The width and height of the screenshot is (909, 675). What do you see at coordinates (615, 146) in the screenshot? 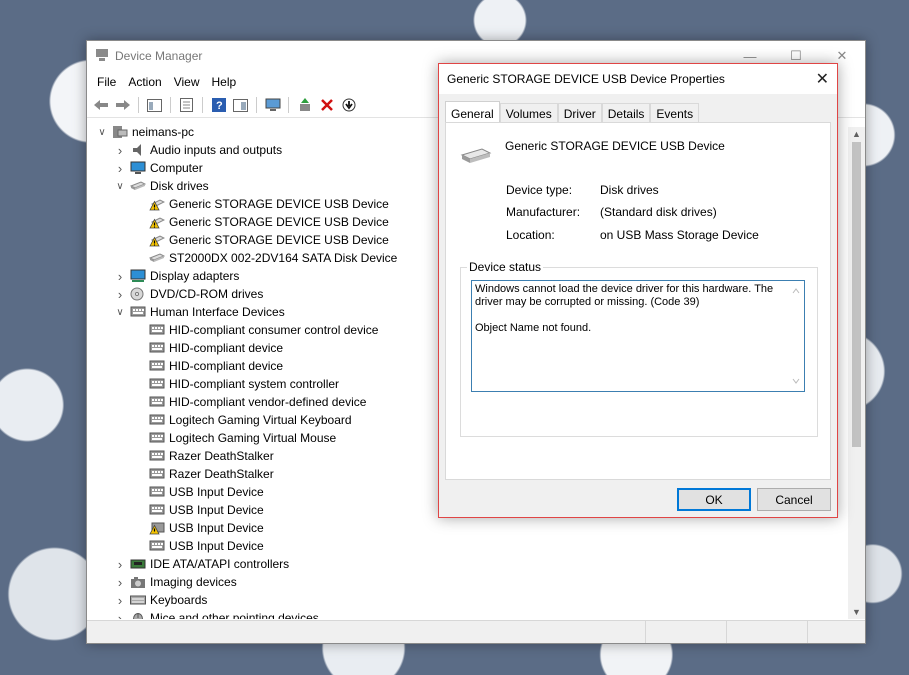
I see `device-name: Generic STORAGE DEVICE USB Device` at bounding box center [615, 146].